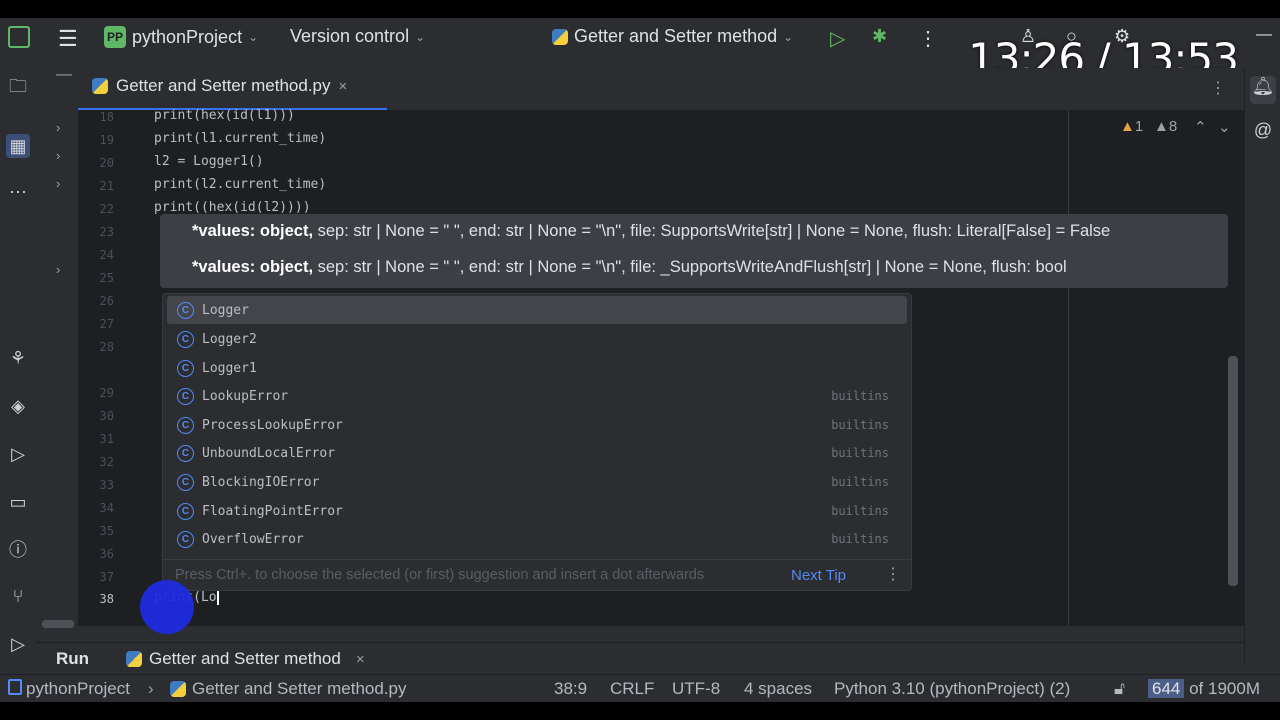 This screenshot has height=720, width=1280. Describe the element at coordinates (106, 554) in the screenshot. I see `line-number: 36` at that location.